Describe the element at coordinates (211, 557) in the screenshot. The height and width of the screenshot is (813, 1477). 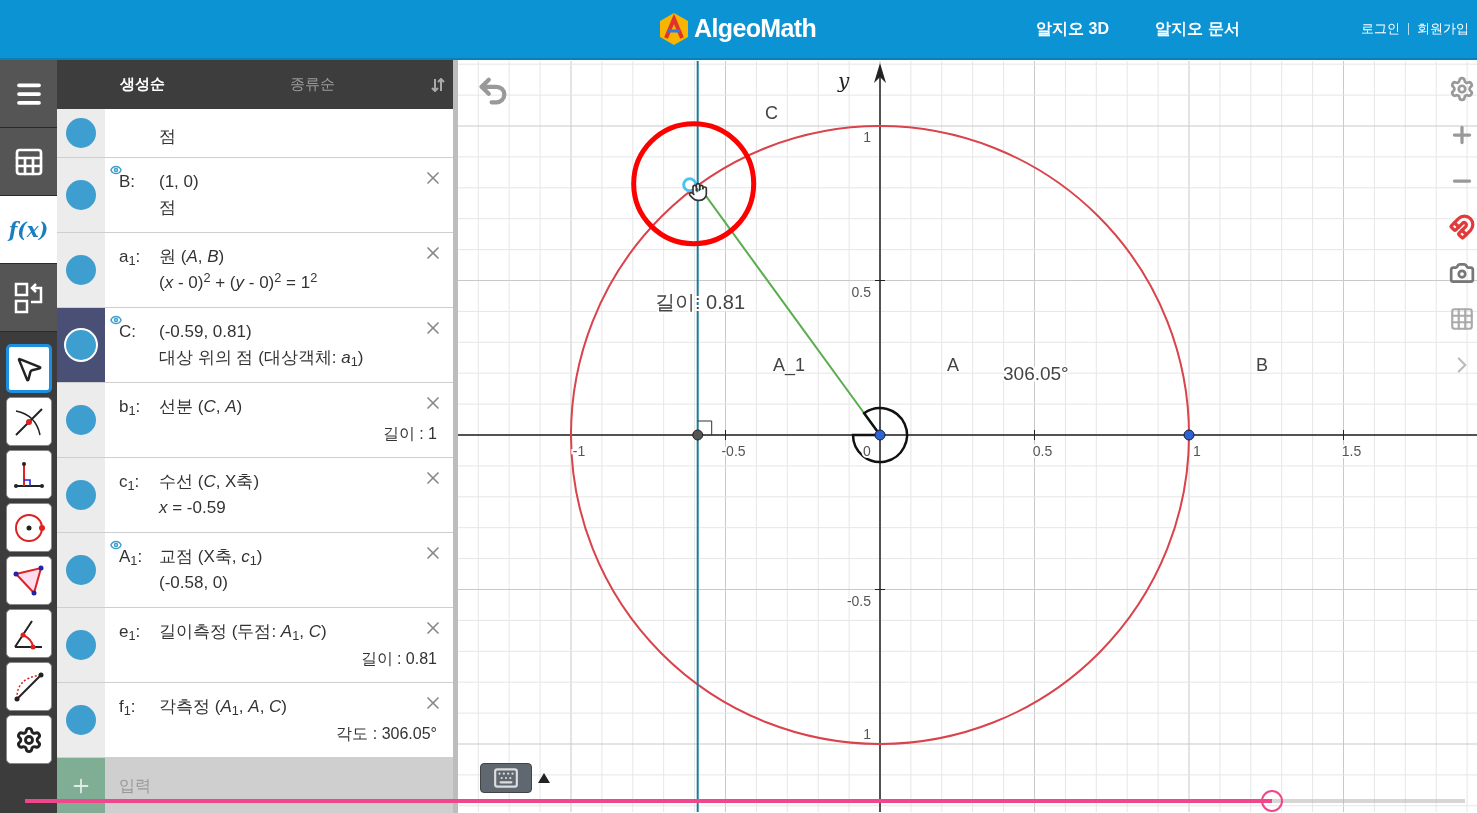
I see `object-definition: 교점 (X축, c$_{1}$)` at that location.